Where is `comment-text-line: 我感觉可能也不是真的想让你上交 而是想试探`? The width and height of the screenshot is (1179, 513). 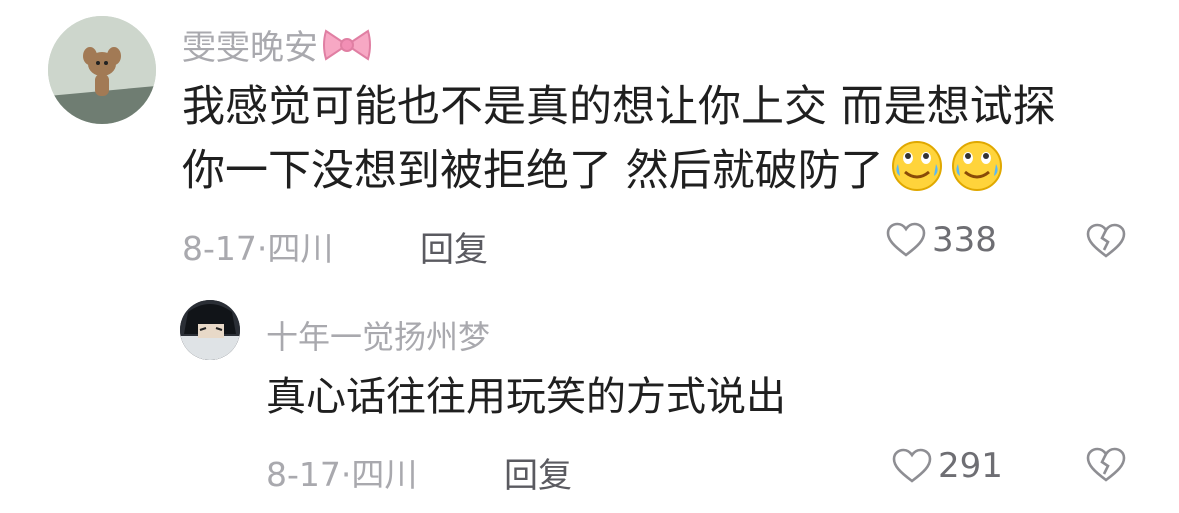 comment-text-line: 我感觉可能也不是真的想让你上交 而是想试探 is located at coordinates (619, 107).